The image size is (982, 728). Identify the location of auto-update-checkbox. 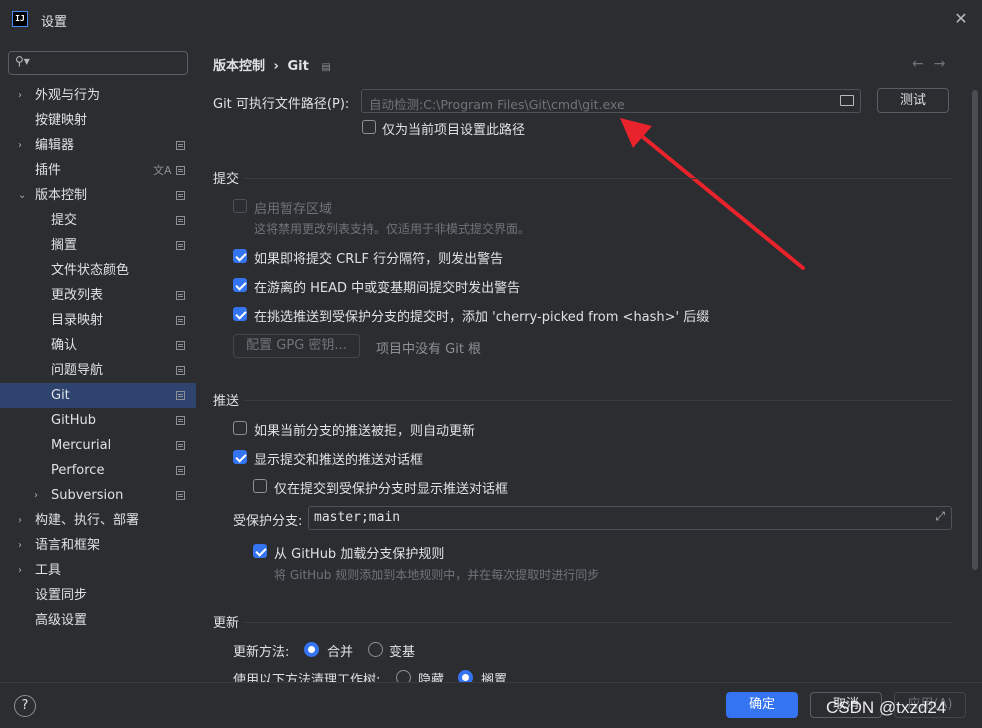
(240, 428).